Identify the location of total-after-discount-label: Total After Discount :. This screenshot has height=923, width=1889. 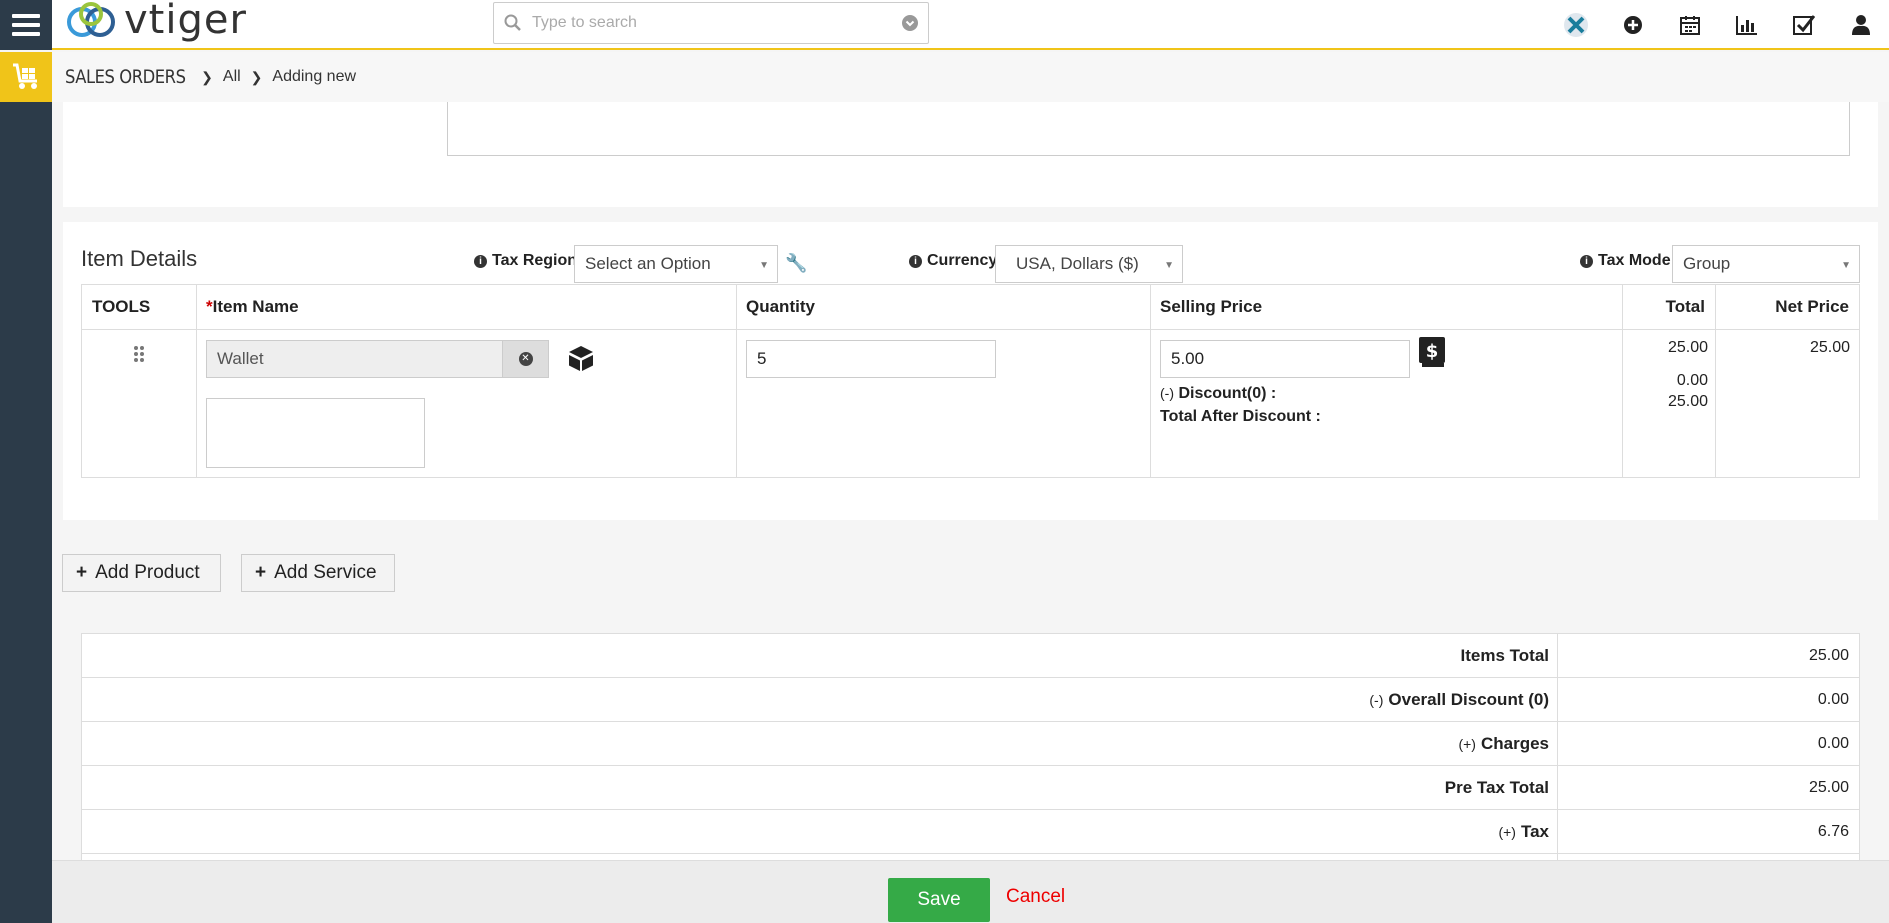
(1240, 416).